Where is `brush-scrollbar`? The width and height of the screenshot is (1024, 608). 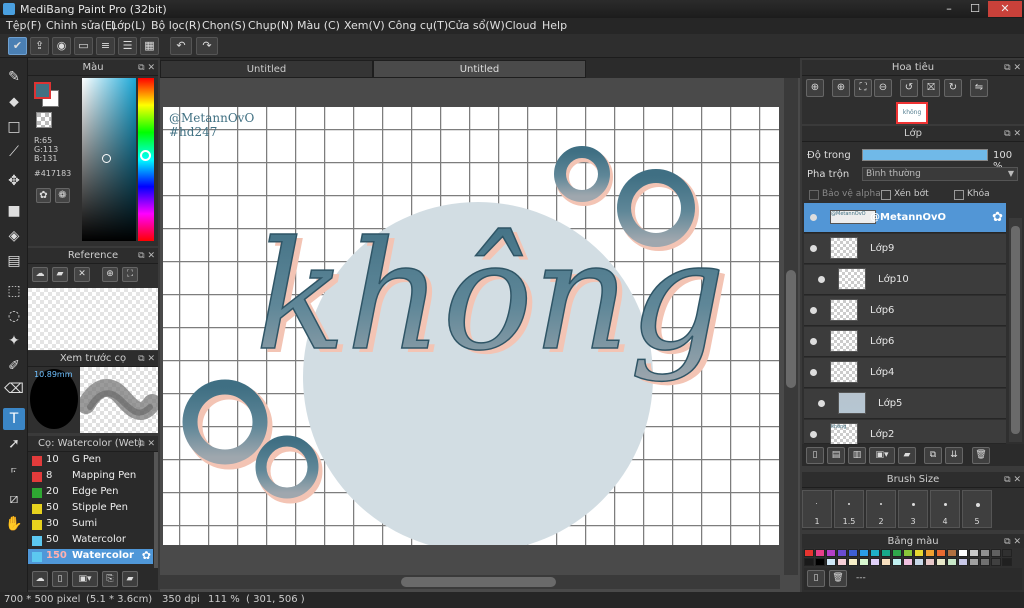 brush-scrollbar is located at coordinates (156, 510).